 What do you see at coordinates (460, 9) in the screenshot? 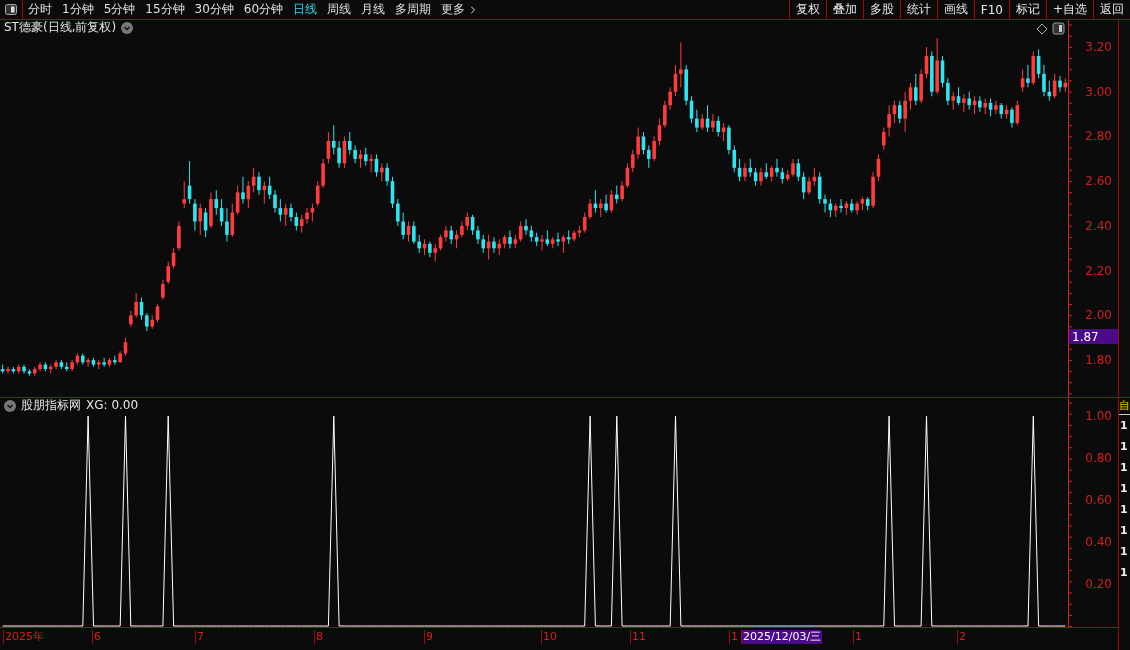
I see `more-button: 更多` at bounding box center [460, 9].